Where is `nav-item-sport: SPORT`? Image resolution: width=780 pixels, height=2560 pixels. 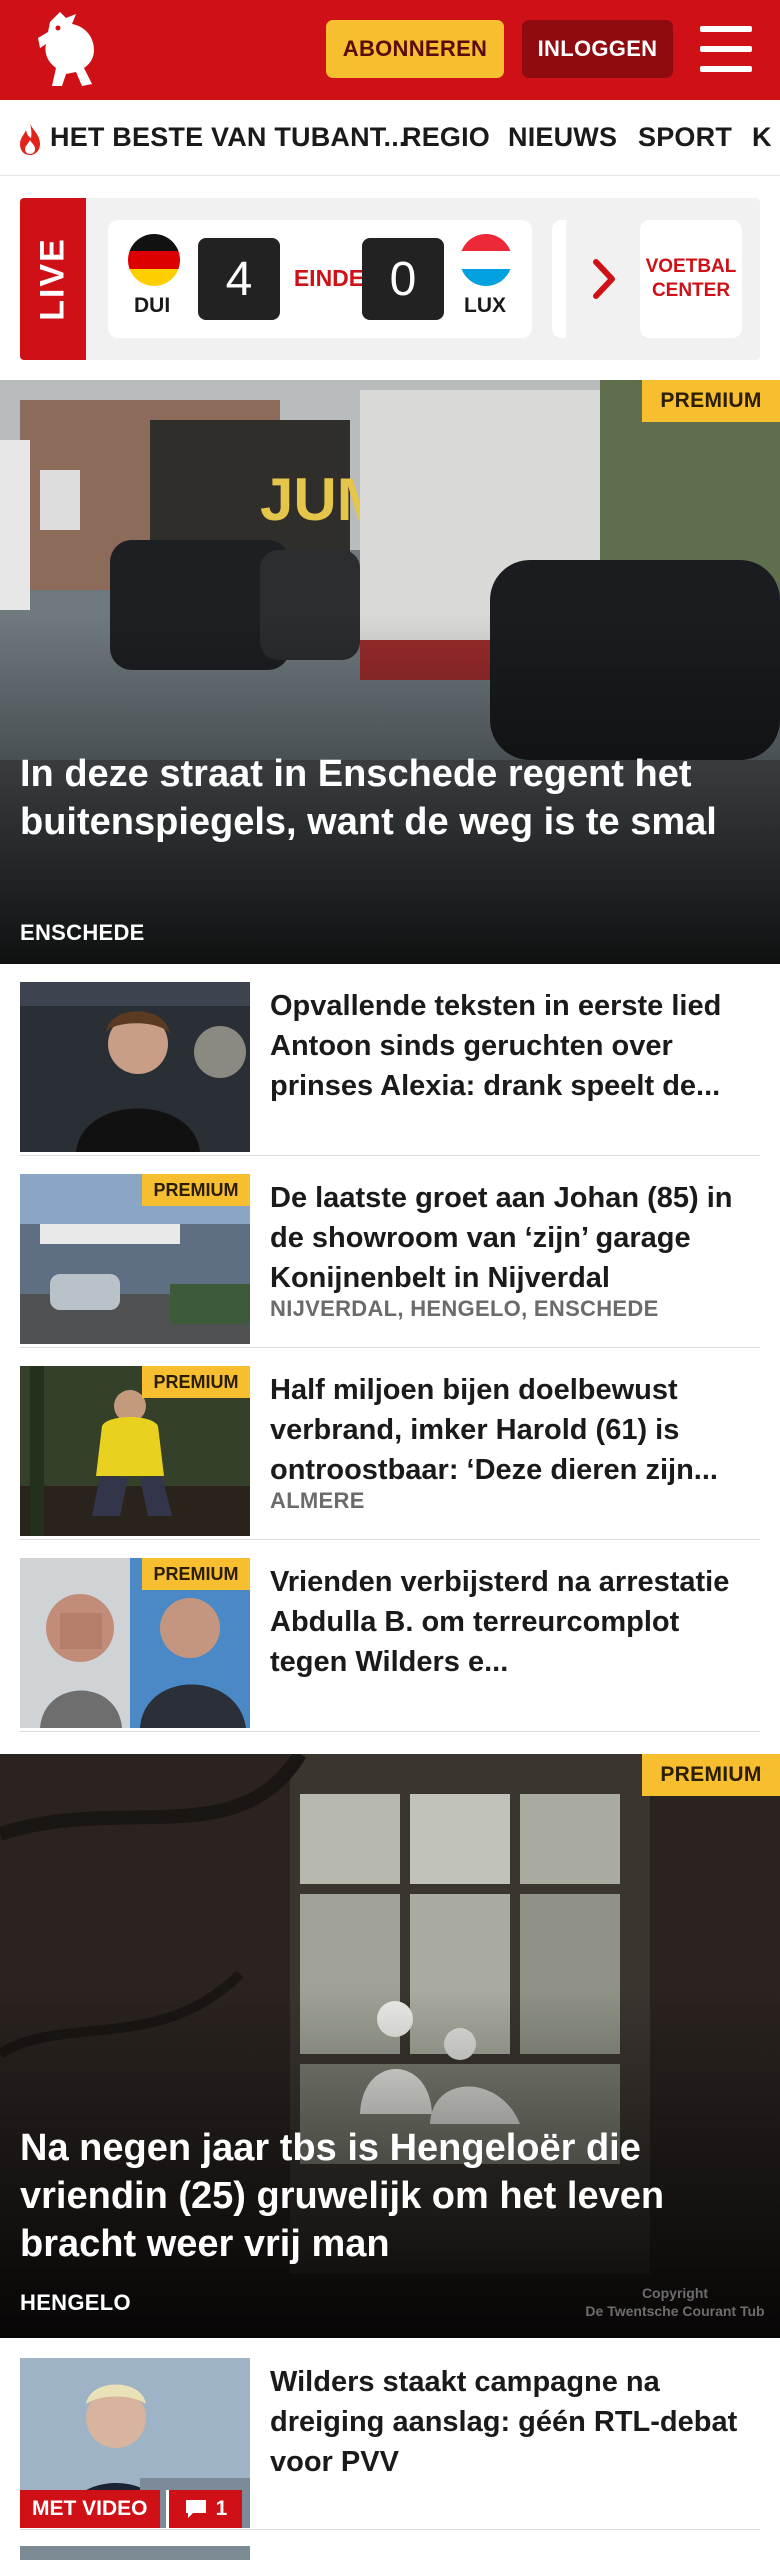 nav-item-sport: SPORT is located at coordinates (685, 137).